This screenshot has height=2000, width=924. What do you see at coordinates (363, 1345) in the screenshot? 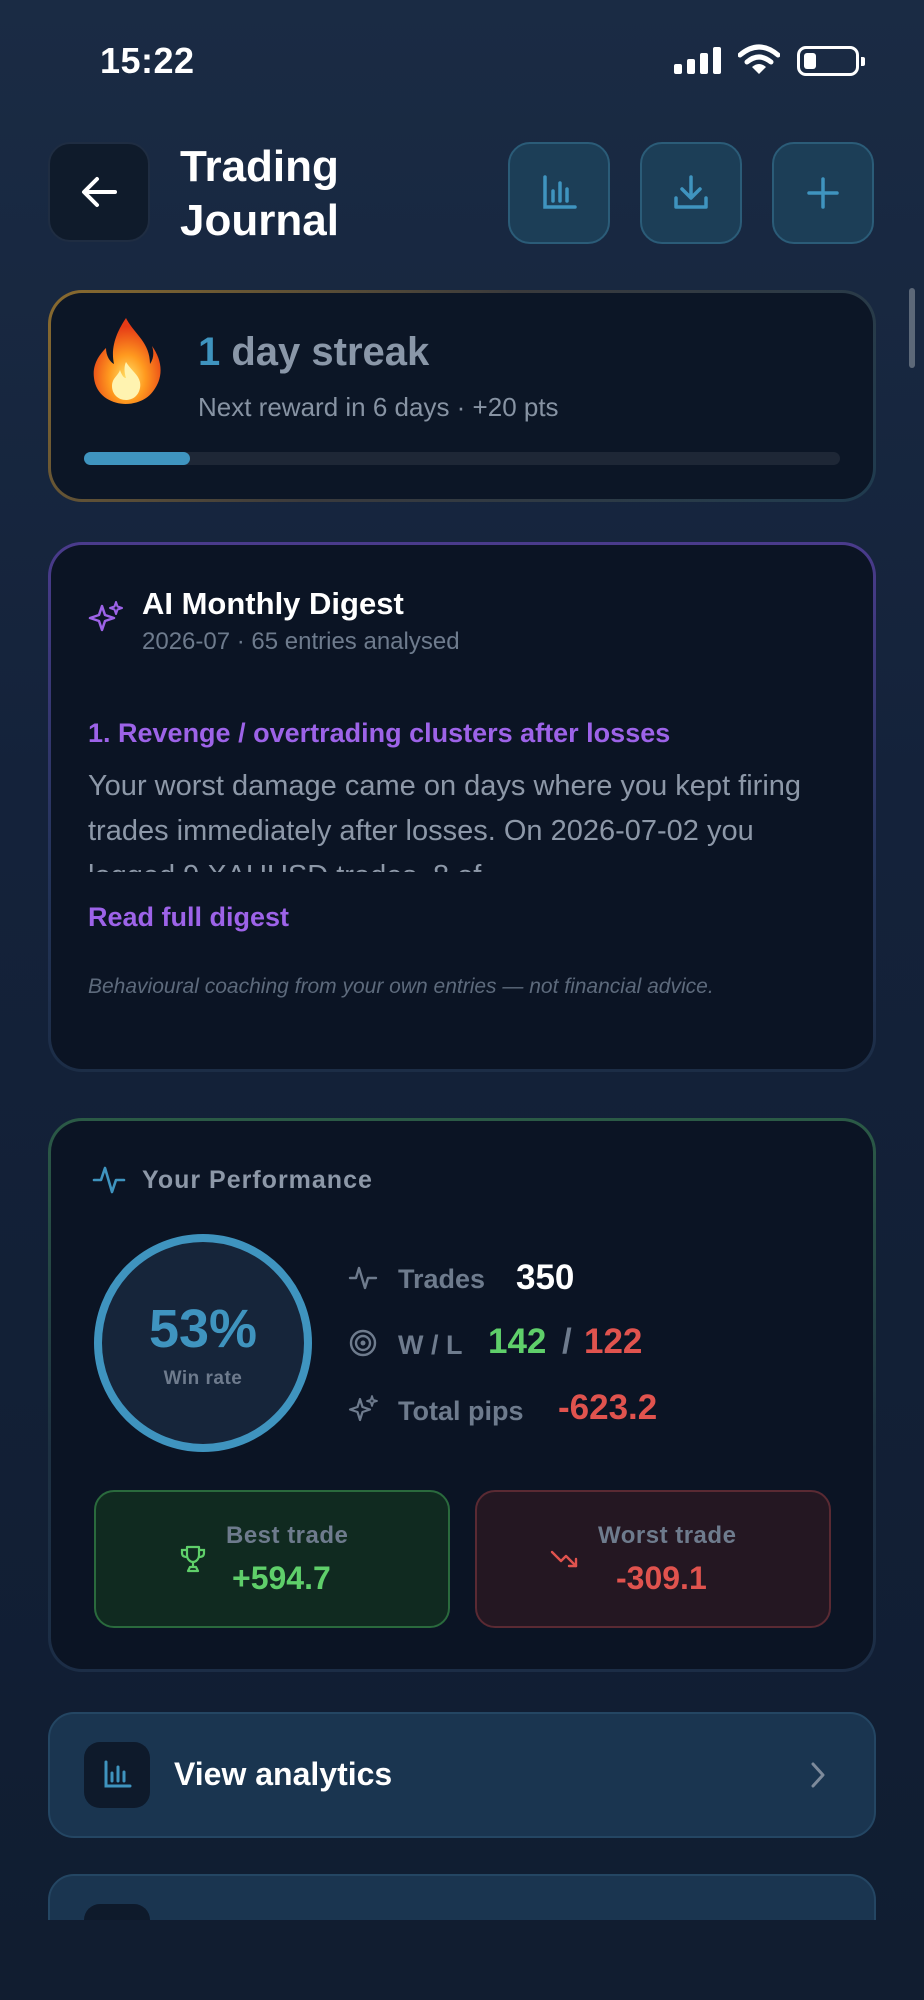
I see `target-icon` at bounding box center [363, 1345].